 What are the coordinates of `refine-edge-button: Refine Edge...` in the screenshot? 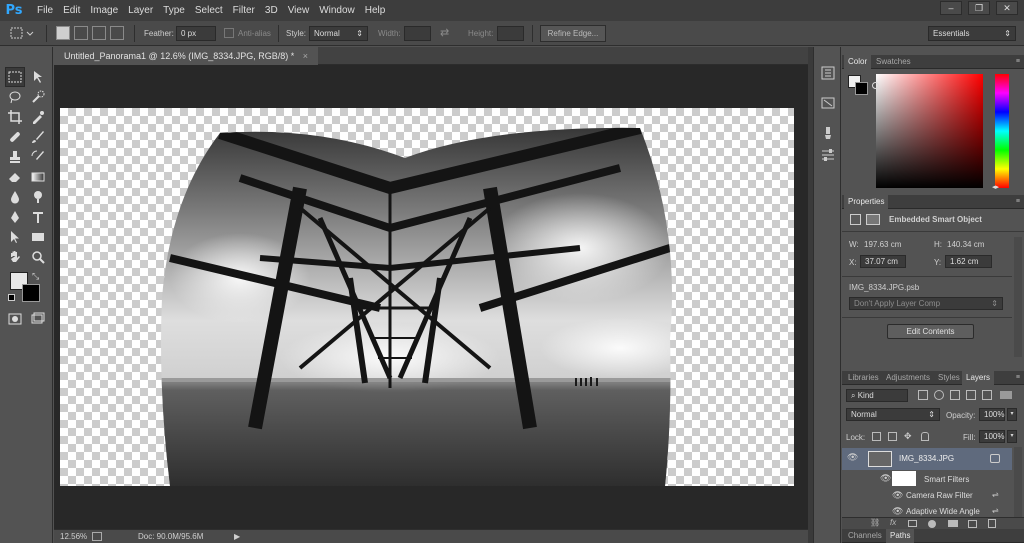 It's located at (573, 33).